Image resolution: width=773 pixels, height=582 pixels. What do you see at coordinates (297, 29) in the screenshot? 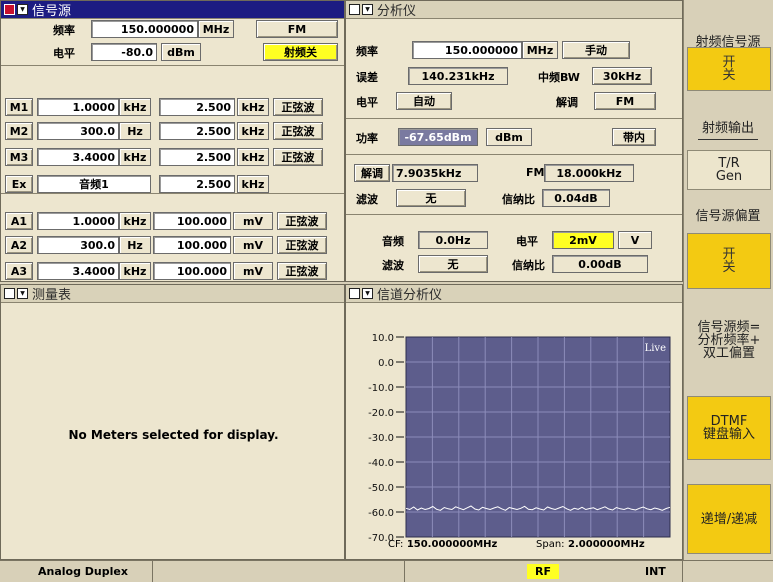
I see `mod-mode-button: FM` at bounding box center [297, 29].